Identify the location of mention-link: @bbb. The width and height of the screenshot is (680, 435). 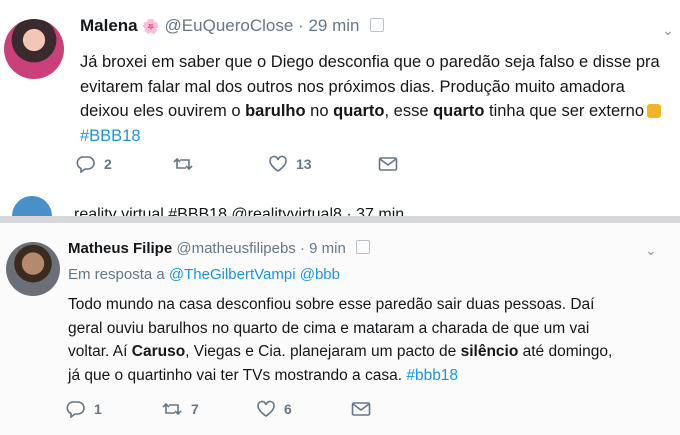
(320, 274).